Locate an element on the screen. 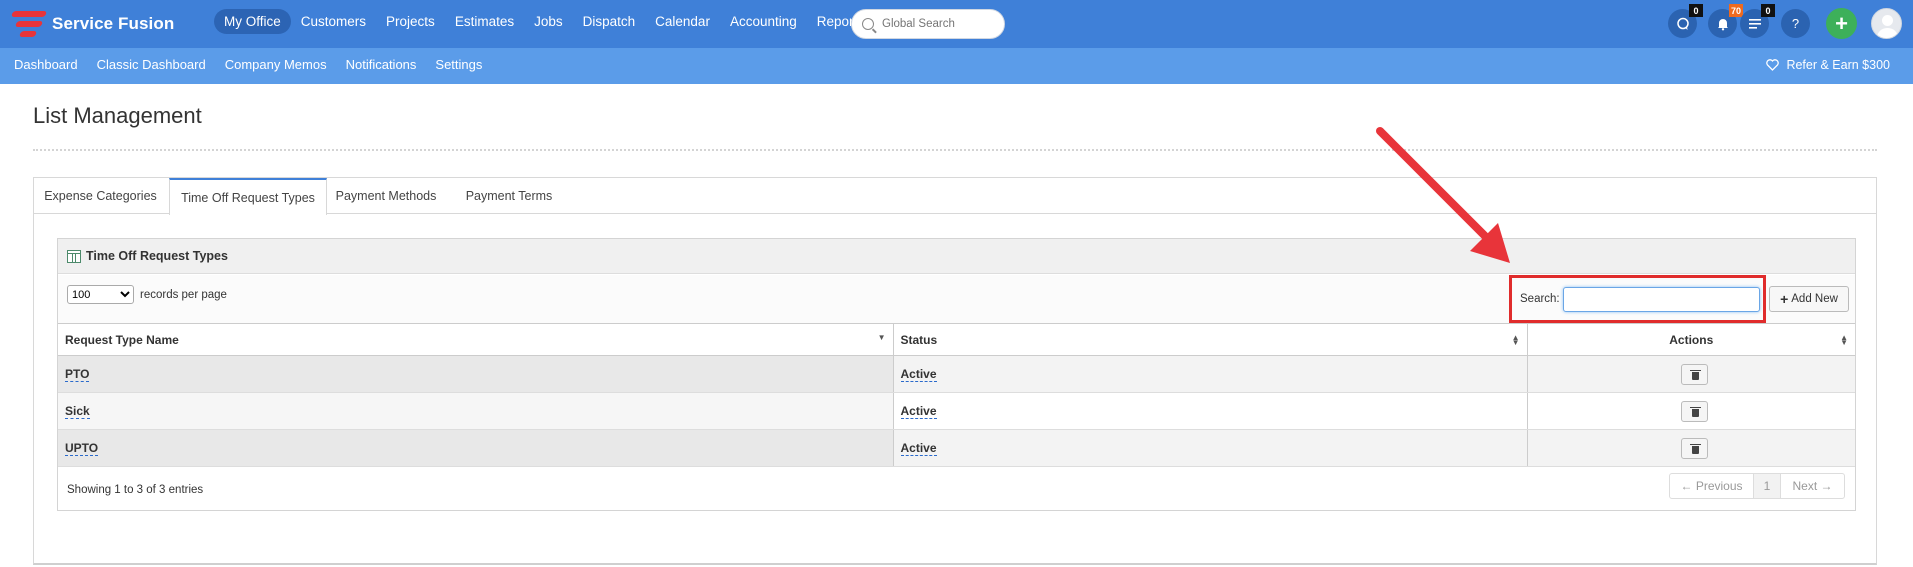  divider is located at coordinates (955, 150).